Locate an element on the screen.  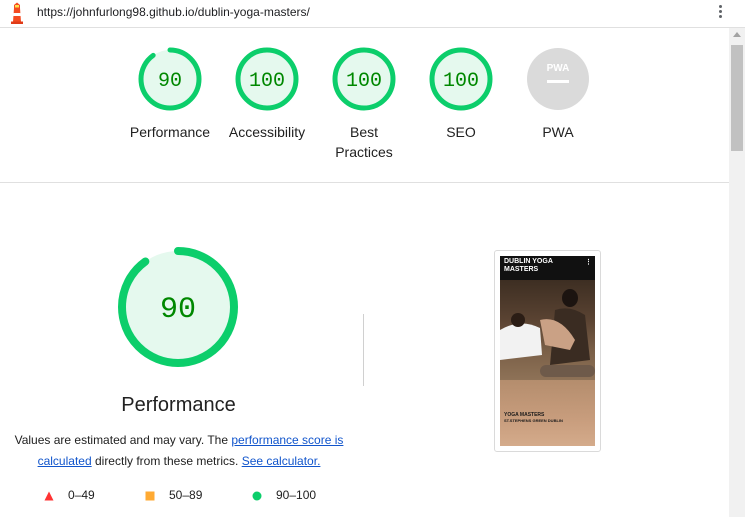
yoga-photo-figures is located at coordinates (547, 333).